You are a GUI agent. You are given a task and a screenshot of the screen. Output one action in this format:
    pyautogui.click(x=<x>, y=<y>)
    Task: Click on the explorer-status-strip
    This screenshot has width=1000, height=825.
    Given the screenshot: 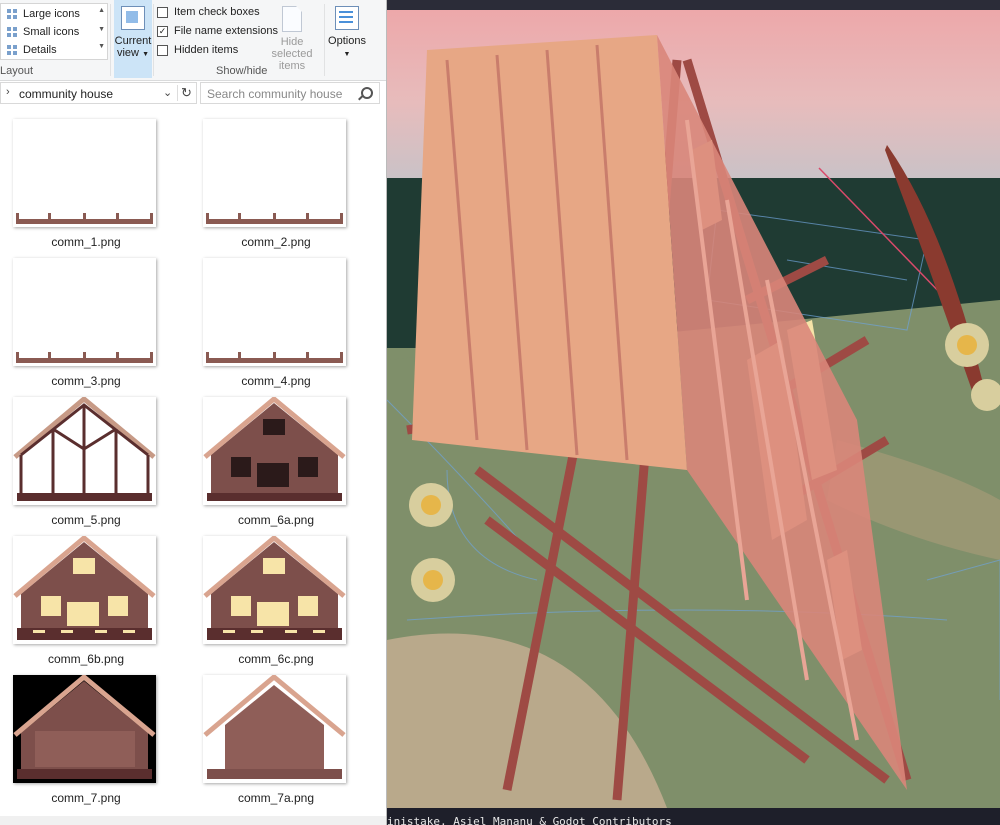 What is the action you would take?
    pyautogui.click(x=193, y=820)
    